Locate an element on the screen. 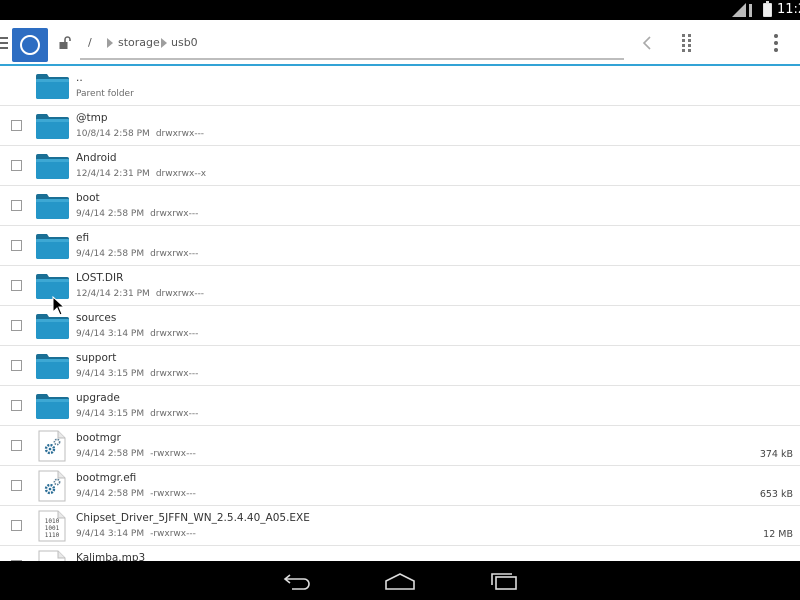 The height and width of the screenshot is (600, 800). breadcrumb-storage: storage is located at coordinates (139, 42).